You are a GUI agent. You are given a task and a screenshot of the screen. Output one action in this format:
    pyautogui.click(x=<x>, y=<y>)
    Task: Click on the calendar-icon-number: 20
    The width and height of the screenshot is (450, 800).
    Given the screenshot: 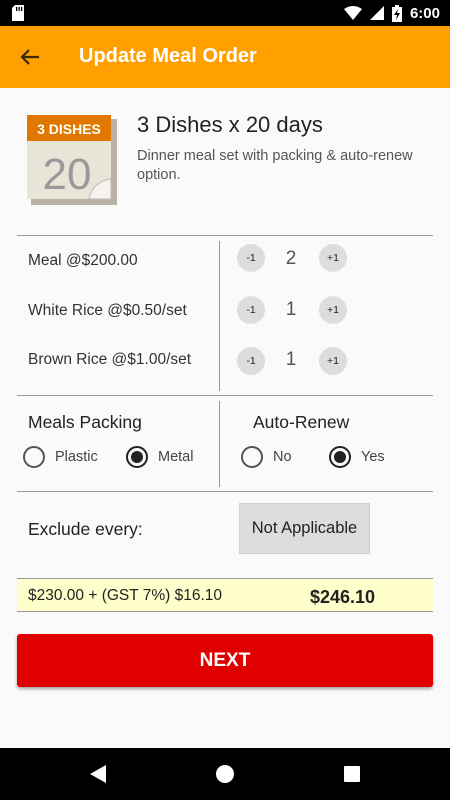 What is the action you would take?
    pyautogui.click(x=67, y=174)
    